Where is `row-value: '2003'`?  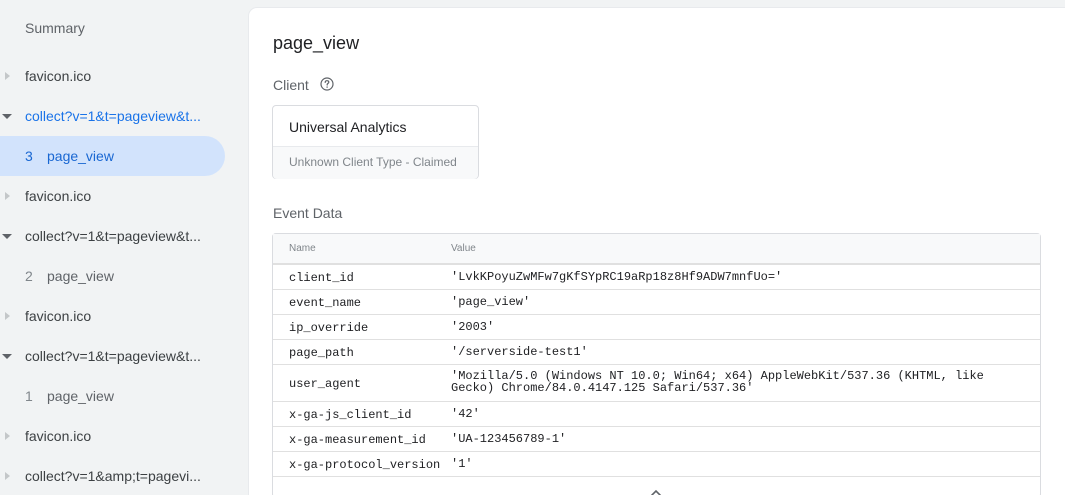 row-value: '2003' is located at coordinates (473, 327).